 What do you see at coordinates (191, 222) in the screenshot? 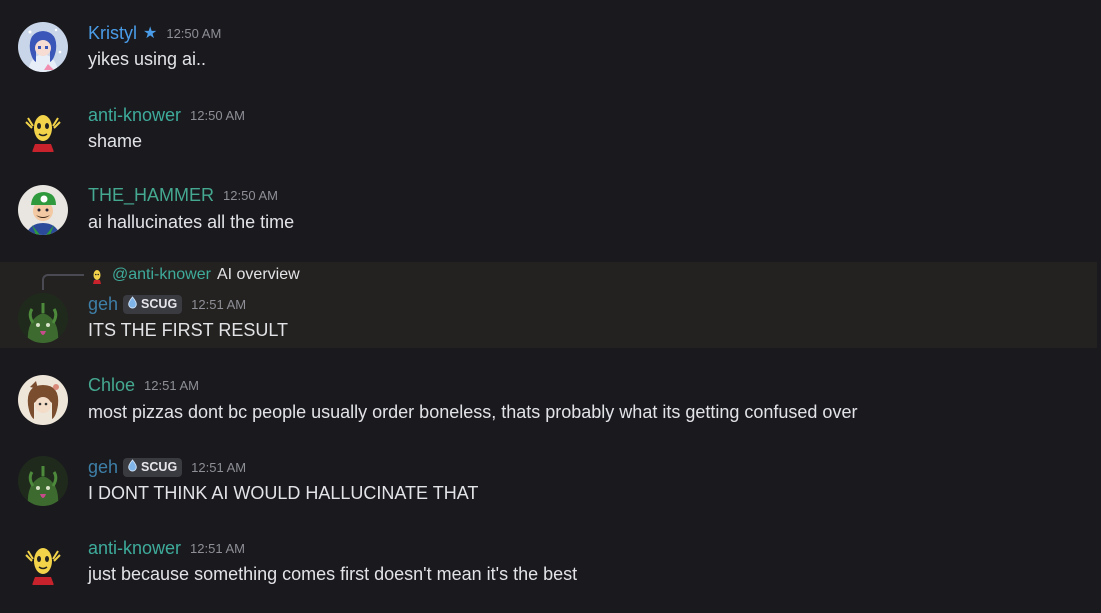
I see `message-text: ai hallucinates all the time` at bounding box center [191, 222].